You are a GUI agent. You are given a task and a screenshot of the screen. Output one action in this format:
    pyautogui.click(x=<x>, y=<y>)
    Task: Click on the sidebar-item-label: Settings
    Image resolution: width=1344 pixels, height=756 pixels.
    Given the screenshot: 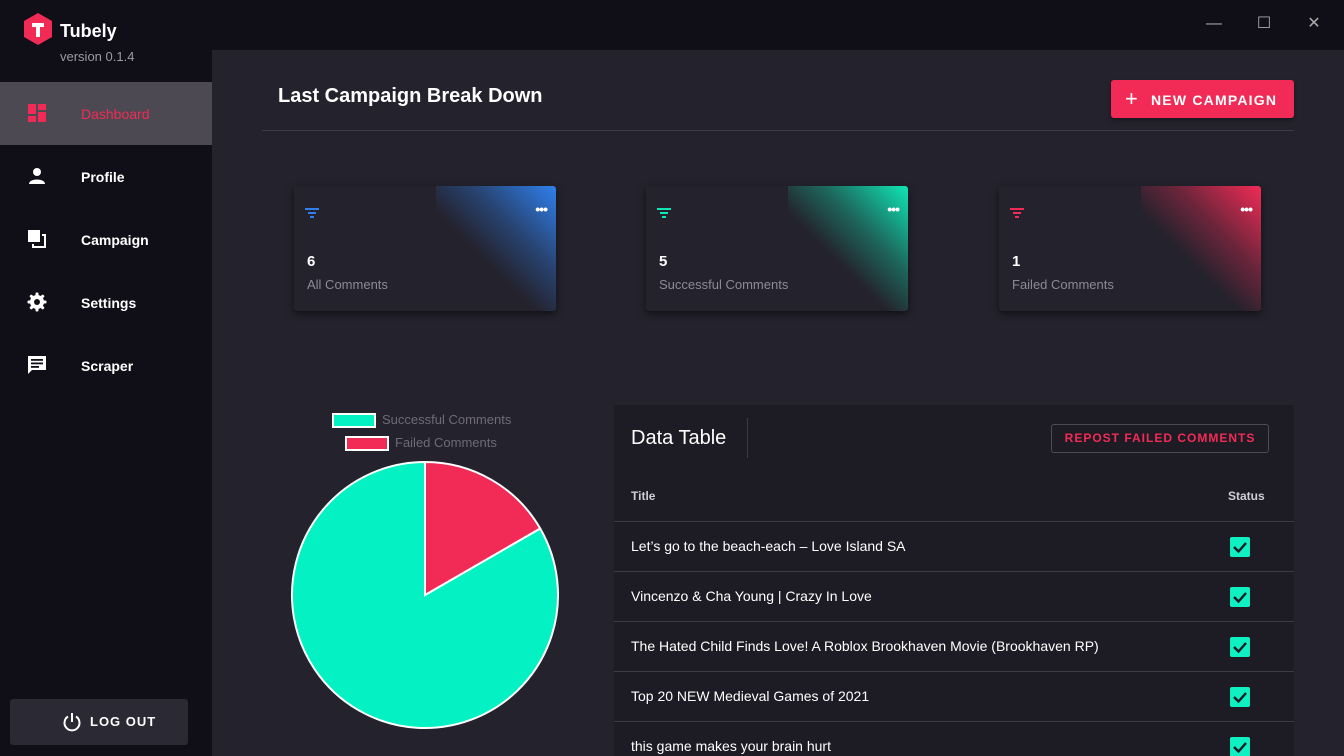 What is the action you would take?
    pyautogui.click(x=109, y=302)
    